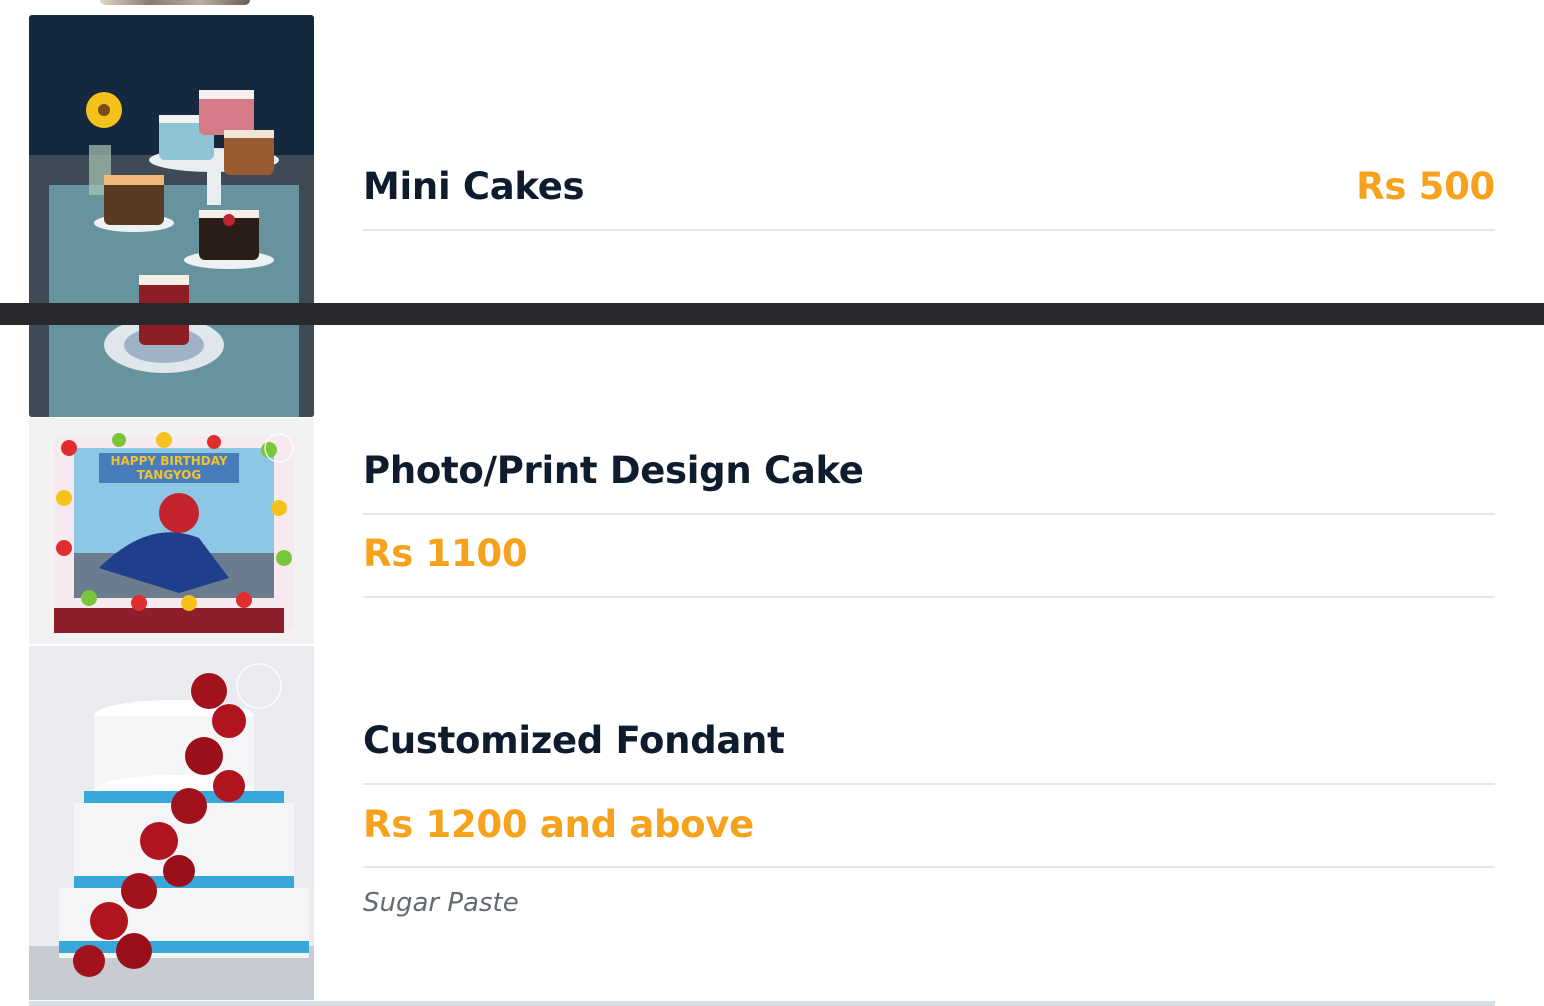  I want to click on fondant-price-row: Rs 1200 and above, so click(929, 824).